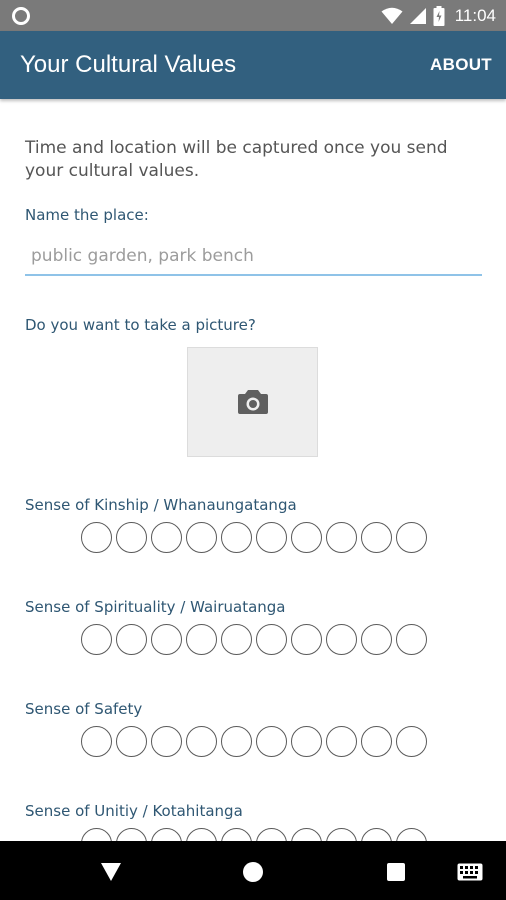 This screenshot has height=900, width=506. Describe the element at coordinates (253, 65) in the screenshot. I see `app-bar: Your Cultural Values ABOUT` at that location.